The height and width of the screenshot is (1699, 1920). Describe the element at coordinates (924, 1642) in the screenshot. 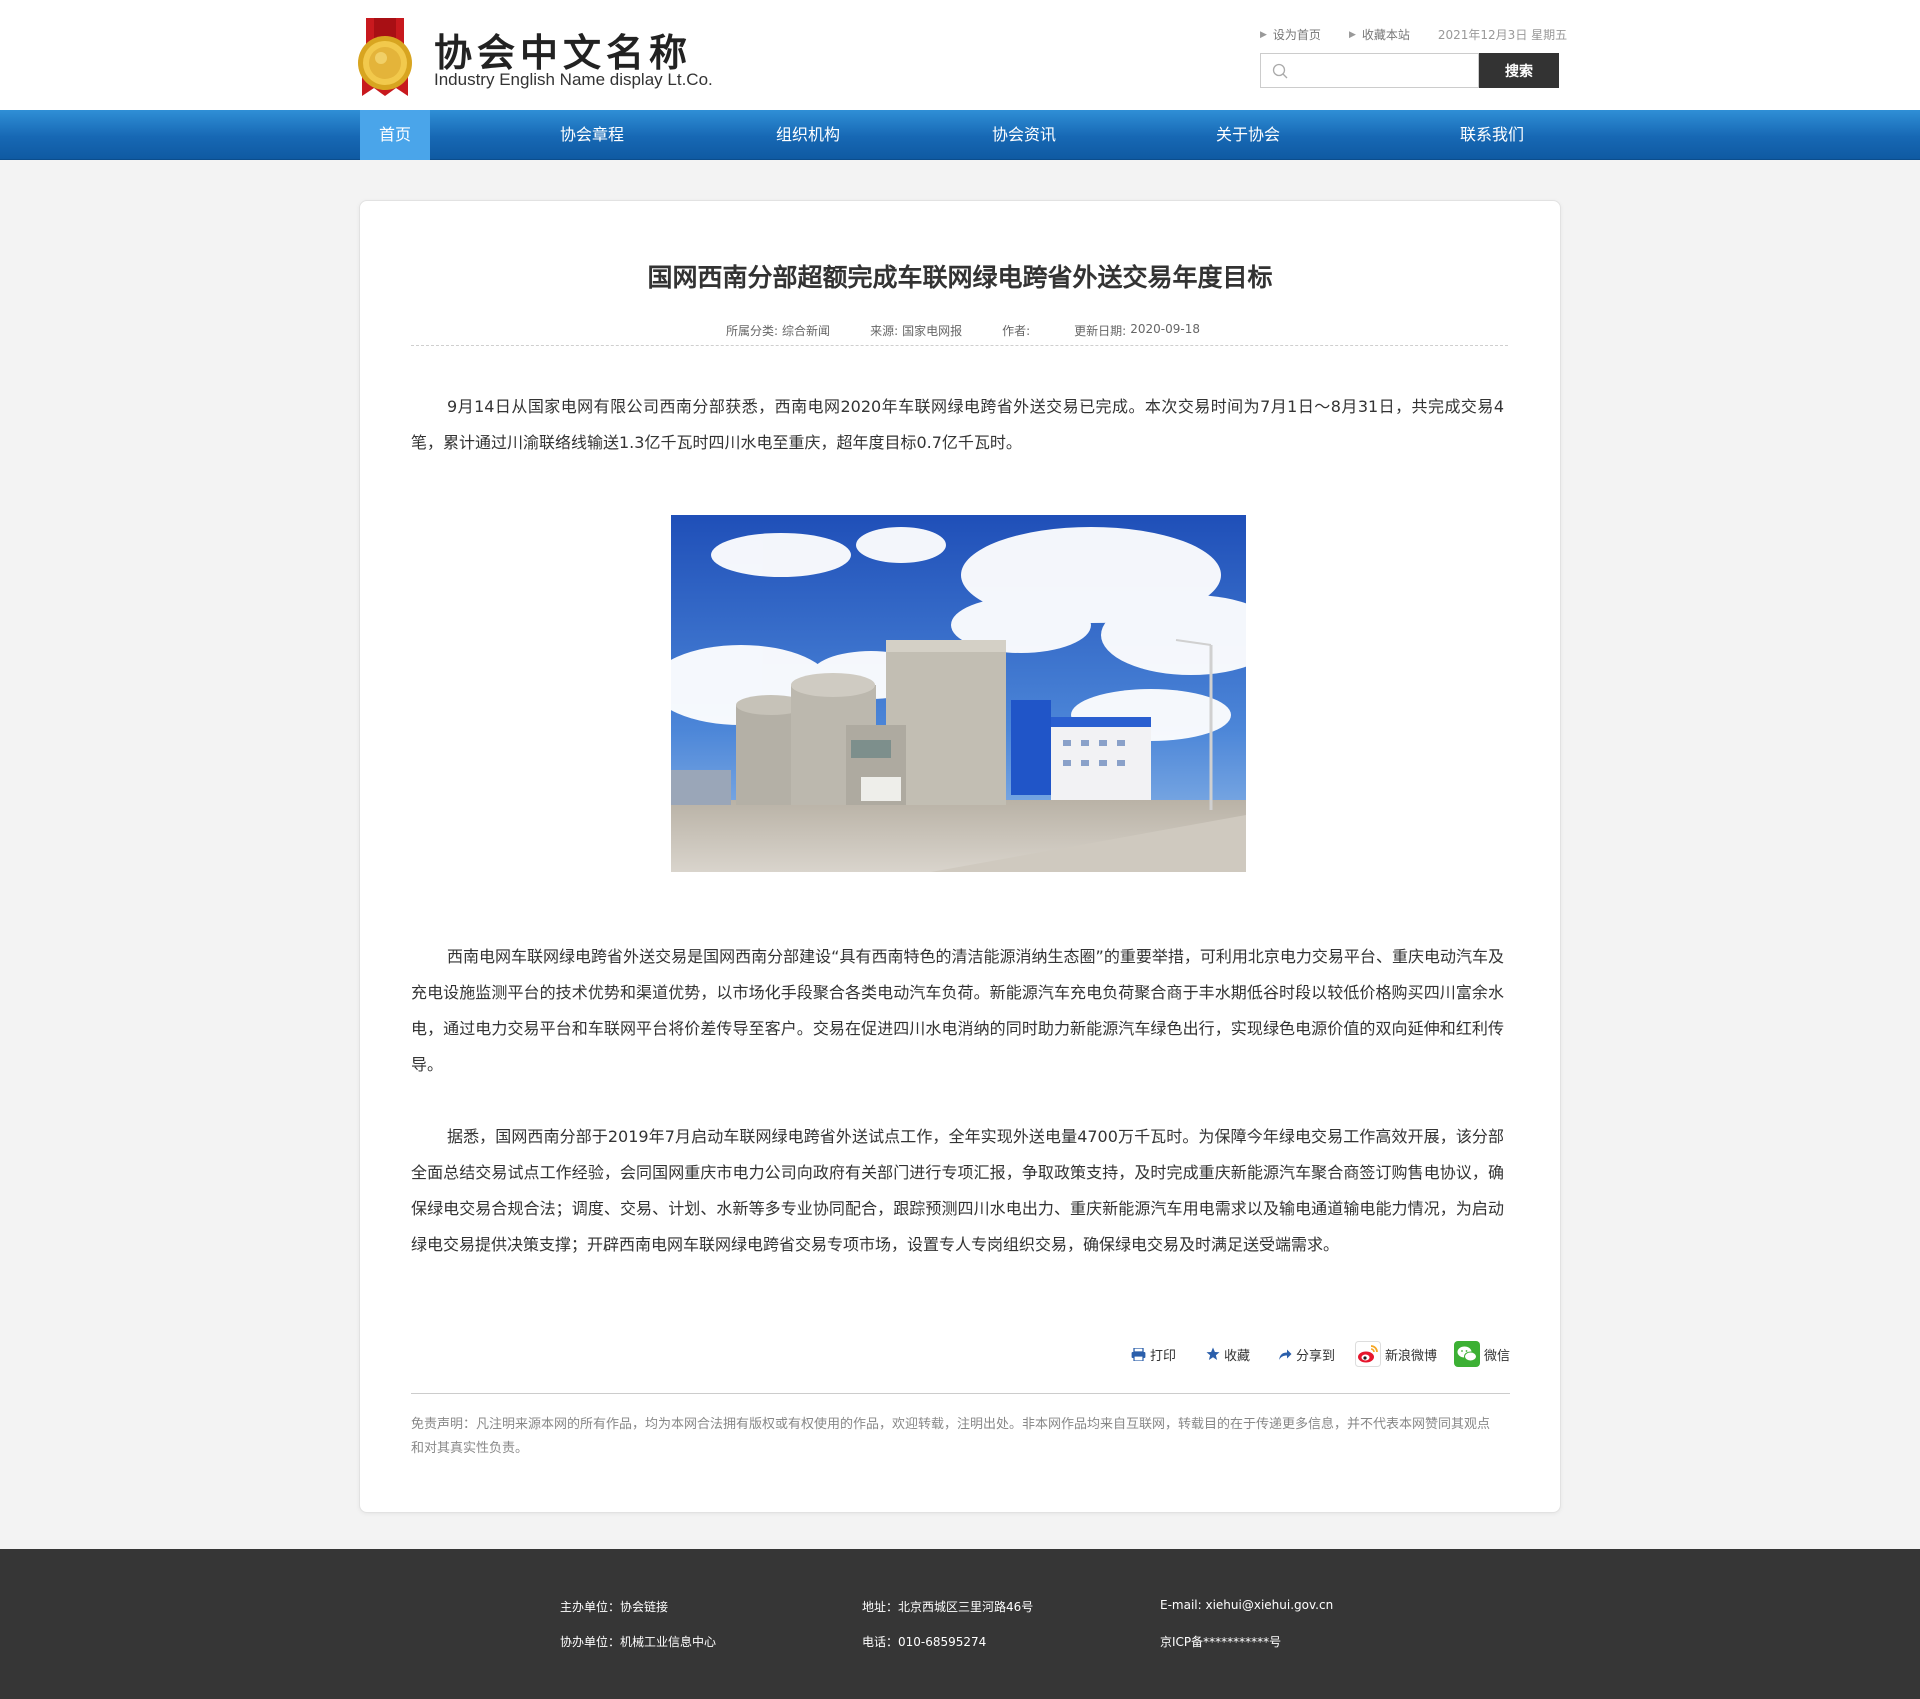

I see `footer-phone: 电话：010-68595274` at that location.